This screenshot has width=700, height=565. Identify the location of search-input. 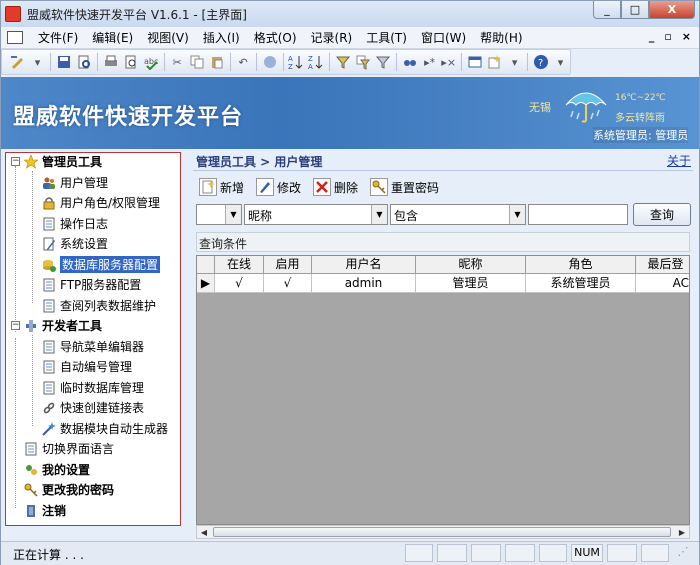
(578, 214).